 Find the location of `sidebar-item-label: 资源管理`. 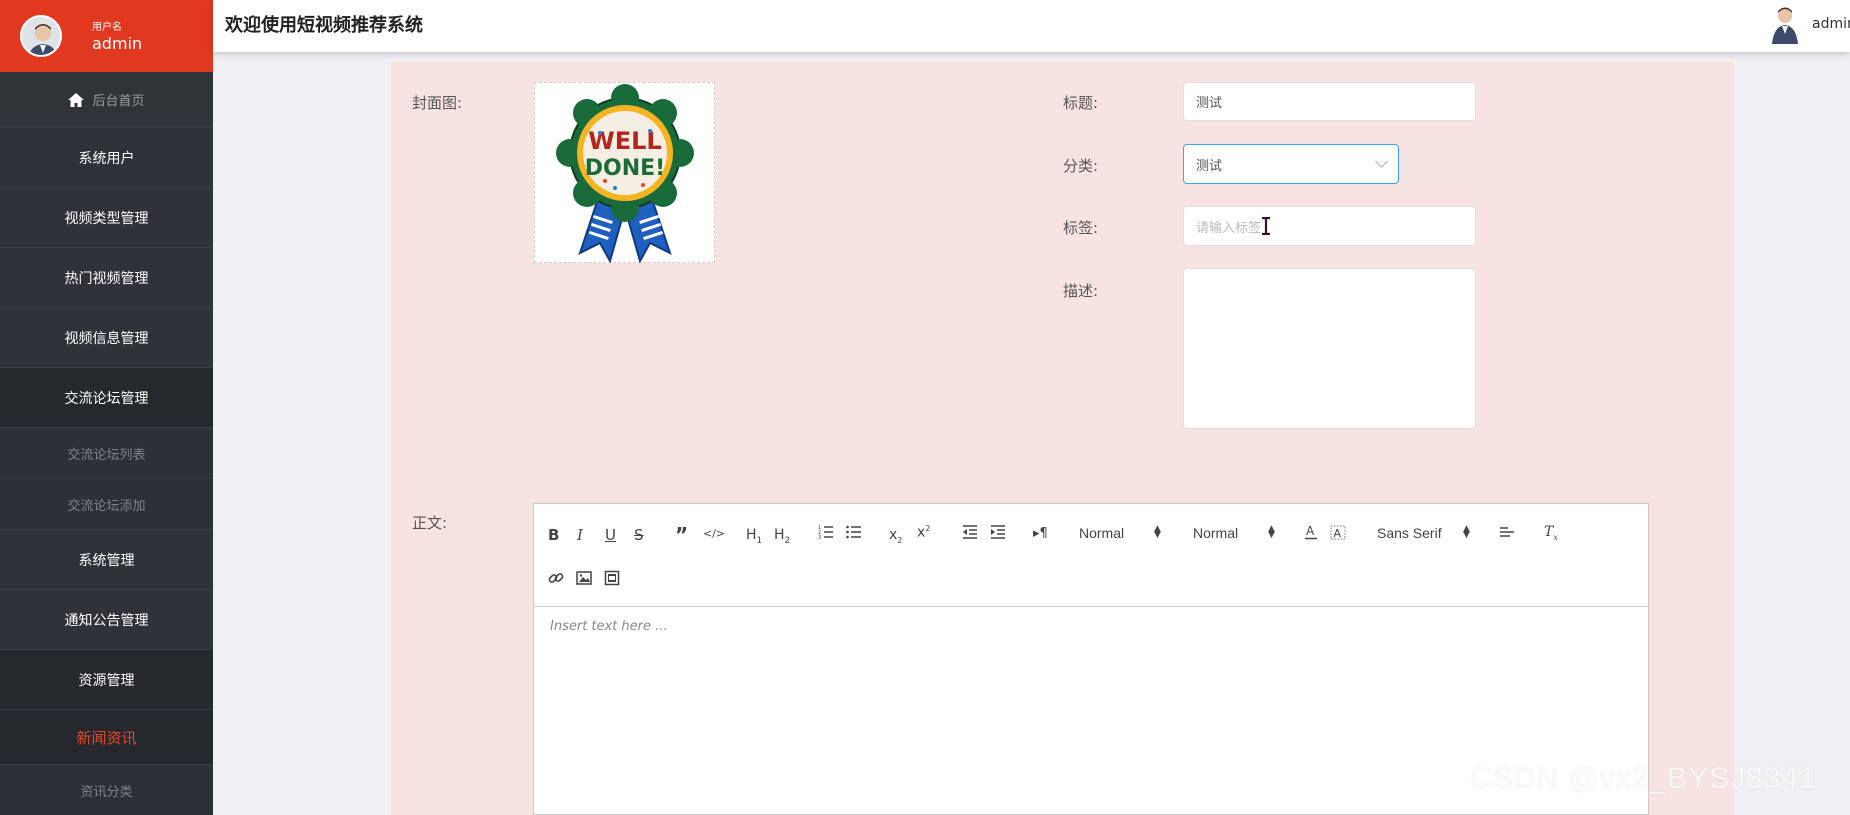

sidebar-item-label: 资源管理 is located at coordinates (106, 680).